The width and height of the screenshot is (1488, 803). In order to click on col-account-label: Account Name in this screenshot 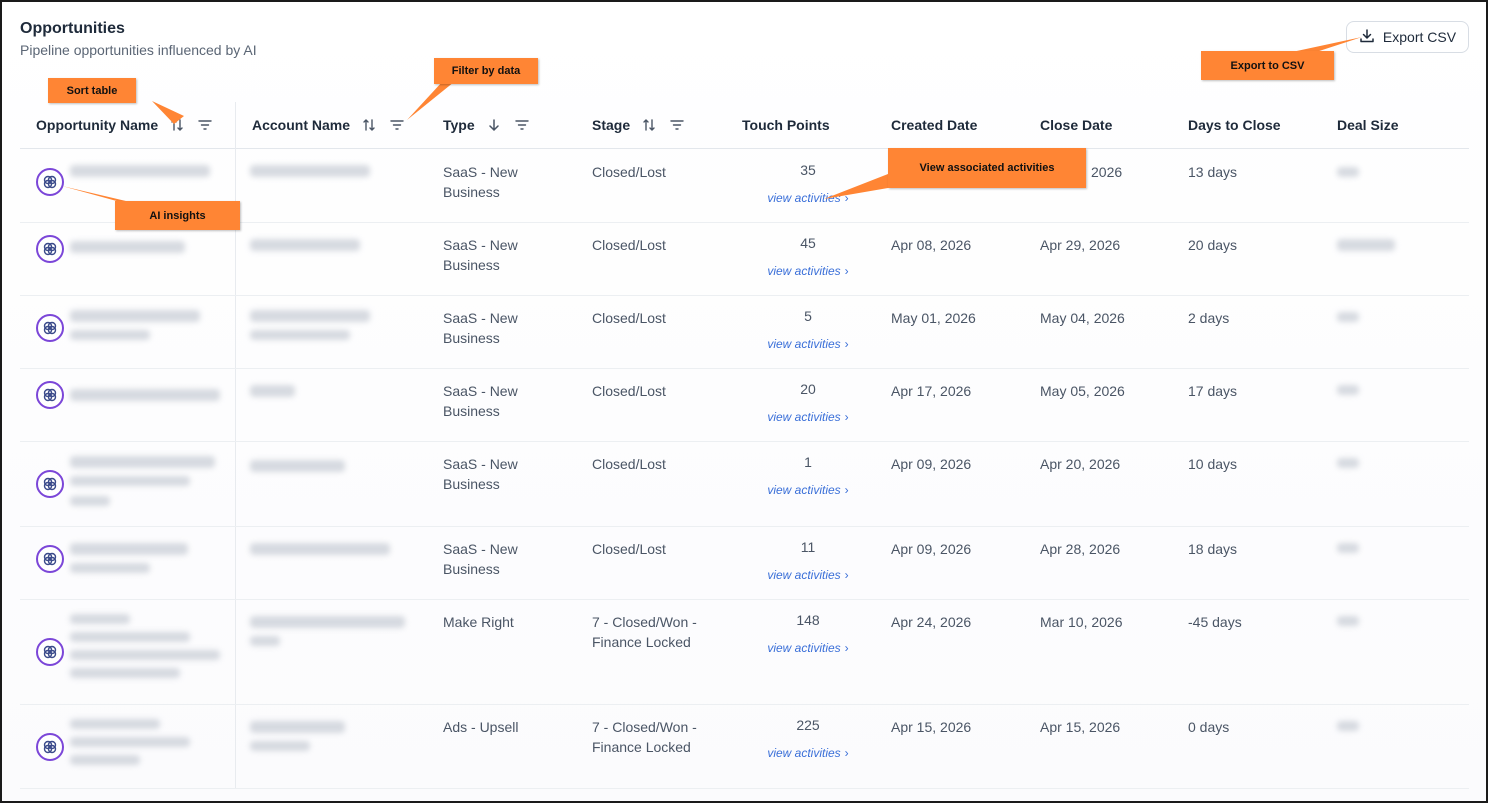, I will do `click(301, 125)`.